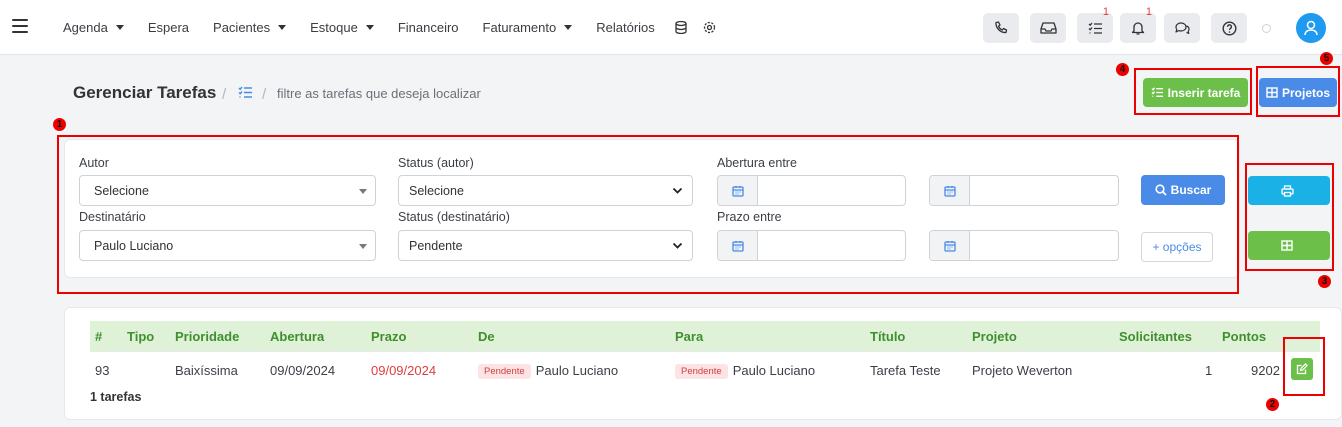 The height and width of the screenshot is (427, 1342). I want to click on col-prioridade: Prioridade, so click(207, 336).